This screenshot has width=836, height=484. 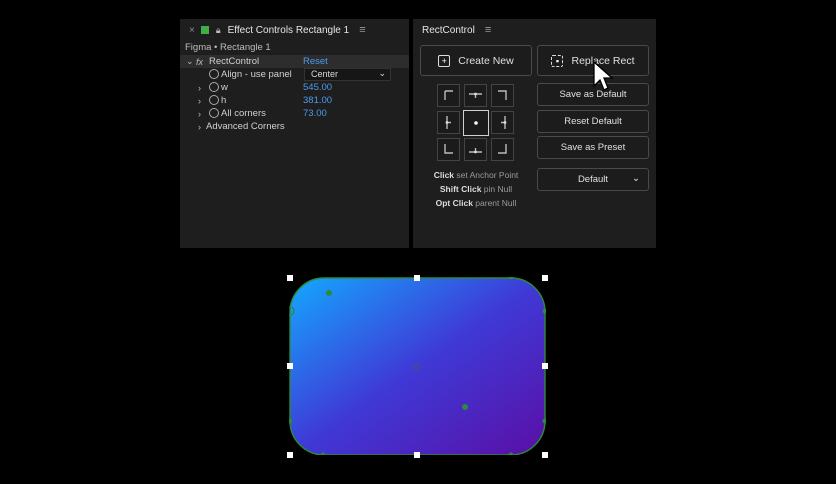 I want to click on handle-bottom-right, so click(x=545, y=455).